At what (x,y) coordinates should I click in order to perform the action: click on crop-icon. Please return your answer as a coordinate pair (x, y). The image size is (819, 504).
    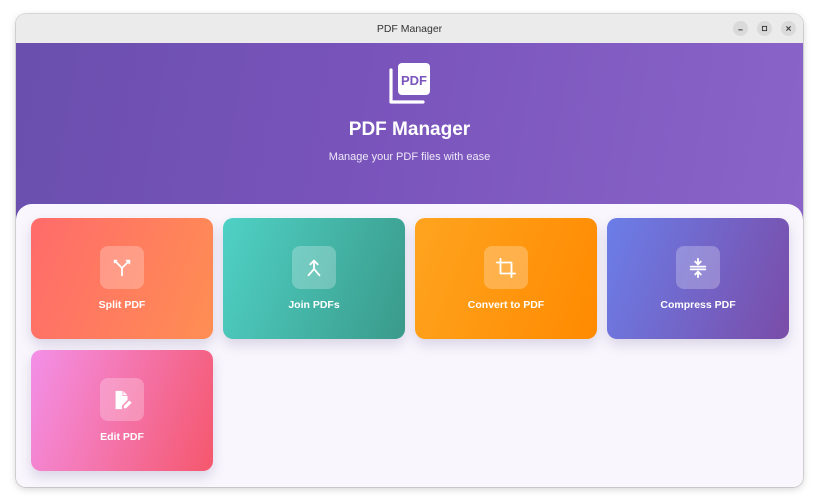
    Looking at the image, I should click on (506, 267).